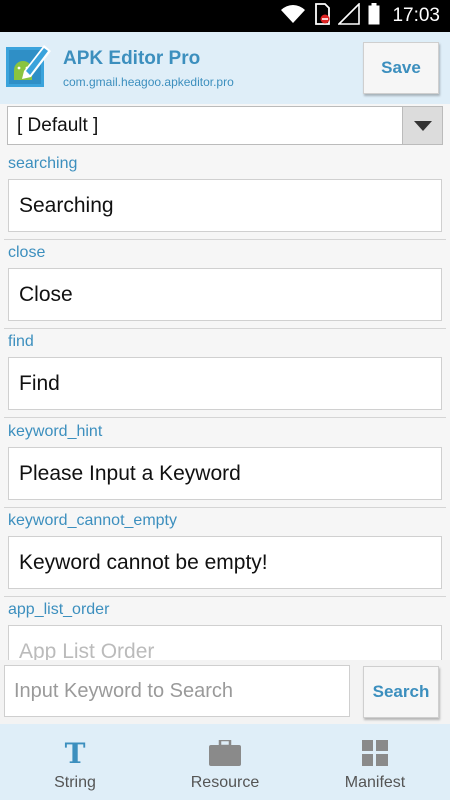 This screenshot has height=800, width=450. I want to click on string-value-text: Please Input a Keyword, so click(130, 473).